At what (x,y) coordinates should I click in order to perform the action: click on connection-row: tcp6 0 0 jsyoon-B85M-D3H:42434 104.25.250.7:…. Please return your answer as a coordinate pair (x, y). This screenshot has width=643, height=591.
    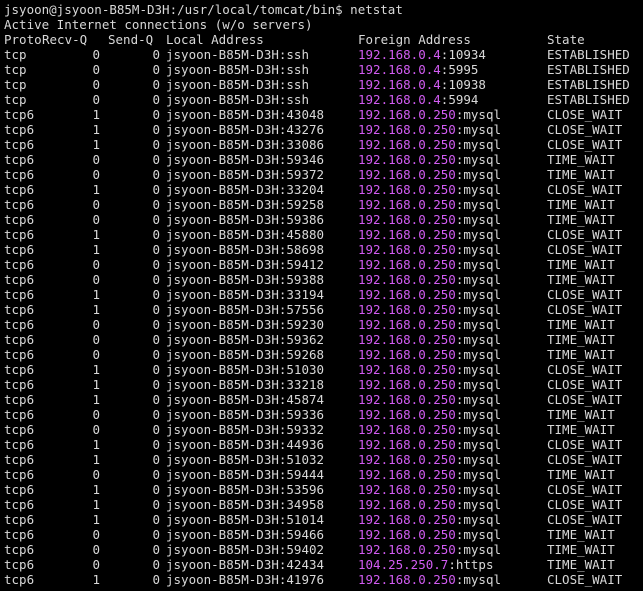
    Looking at the image, I should click on (323, 564).